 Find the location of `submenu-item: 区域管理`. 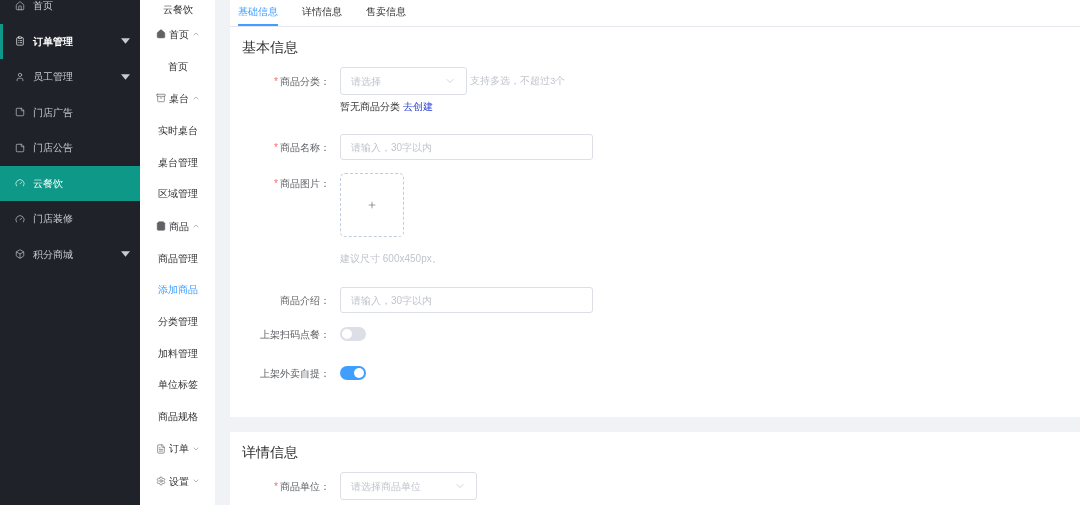

submenu-item: 区域管理 is located at coordinates (177, 194).